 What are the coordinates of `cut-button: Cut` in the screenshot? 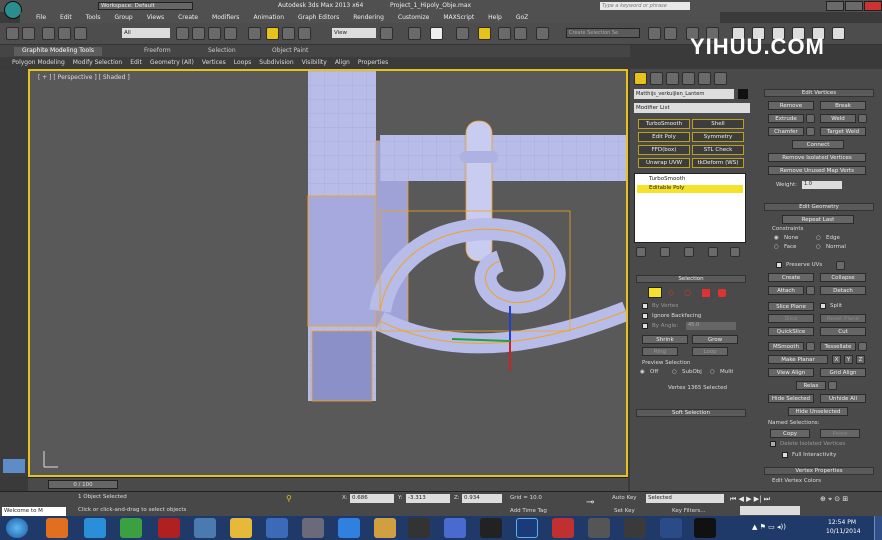 It's located at (843, 331).